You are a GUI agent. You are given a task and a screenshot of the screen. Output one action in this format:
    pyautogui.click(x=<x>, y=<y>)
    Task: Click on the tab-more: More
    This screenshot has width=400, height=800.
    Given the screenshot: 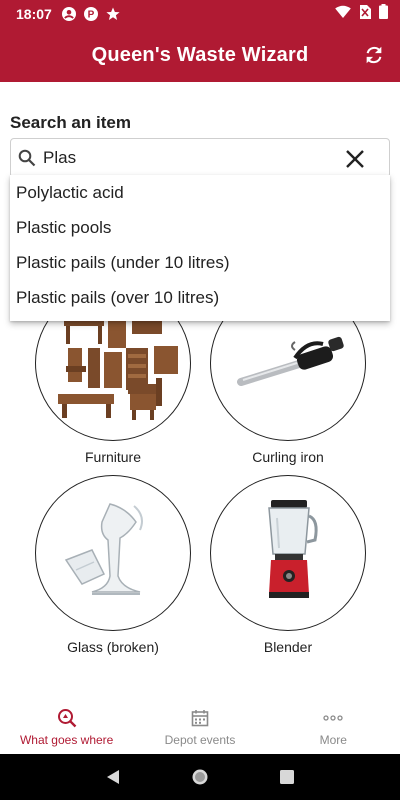 What is the action you would take?
    pyautogui.click(x=333, y=727)
    